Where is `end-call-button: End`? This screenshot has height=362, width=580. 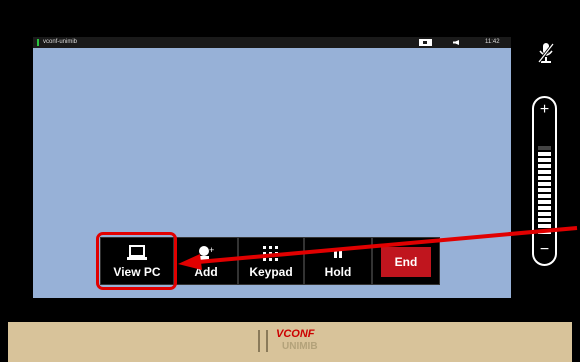 end-call-button: End is located at coordinates (406, 261).